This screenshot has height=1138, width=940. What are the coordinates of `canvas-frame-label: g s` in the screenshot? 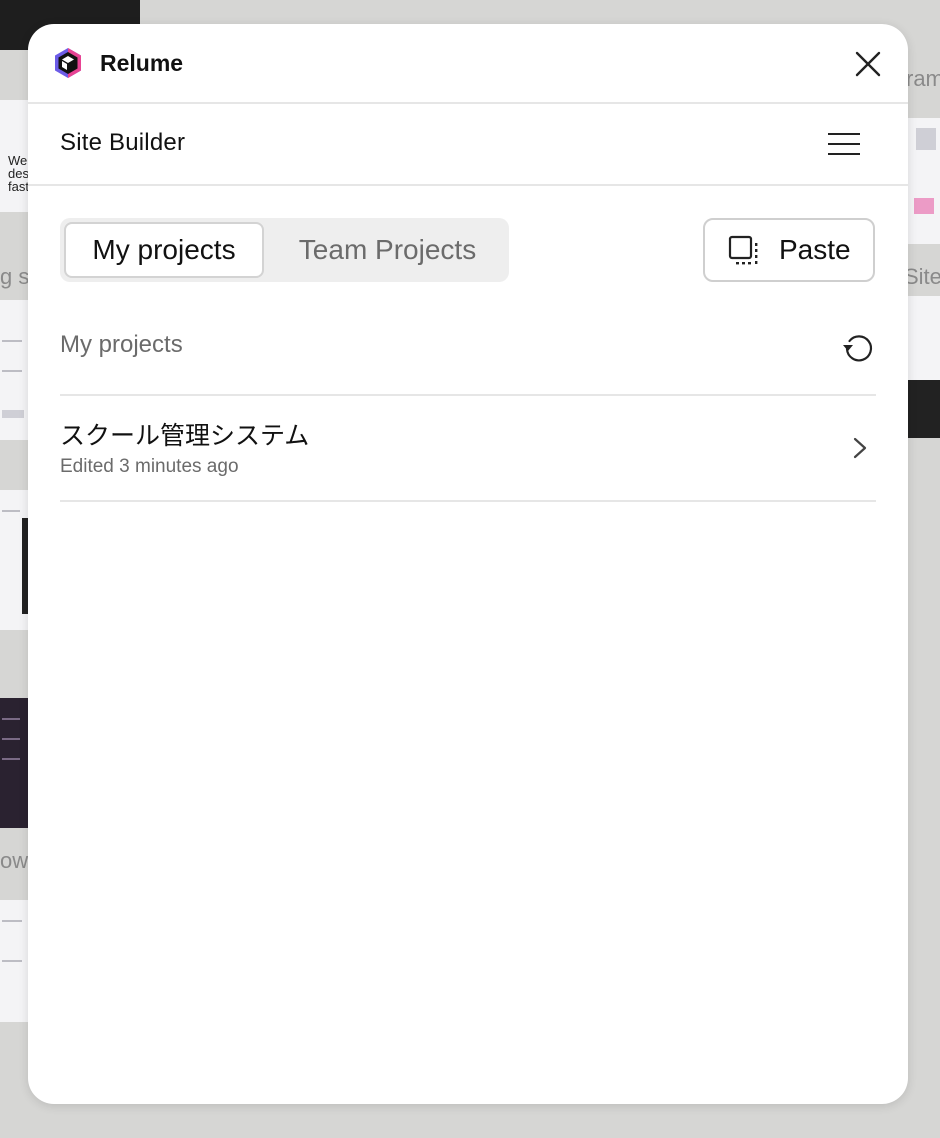 It's located at (15, 276).